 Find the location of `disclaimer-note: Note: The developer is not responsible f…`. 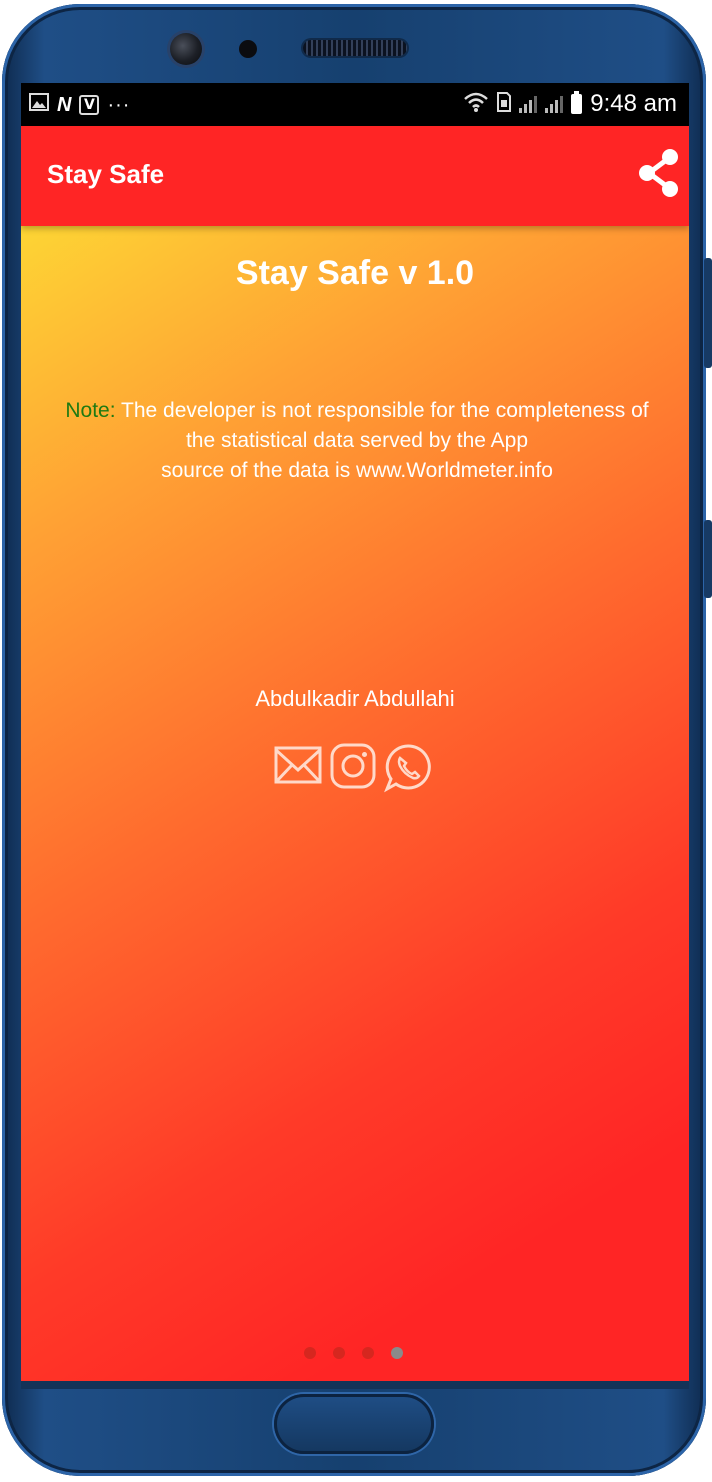

disclaimer-note: Note: The developer is not responsible f… is located at coordinates (357, 441).